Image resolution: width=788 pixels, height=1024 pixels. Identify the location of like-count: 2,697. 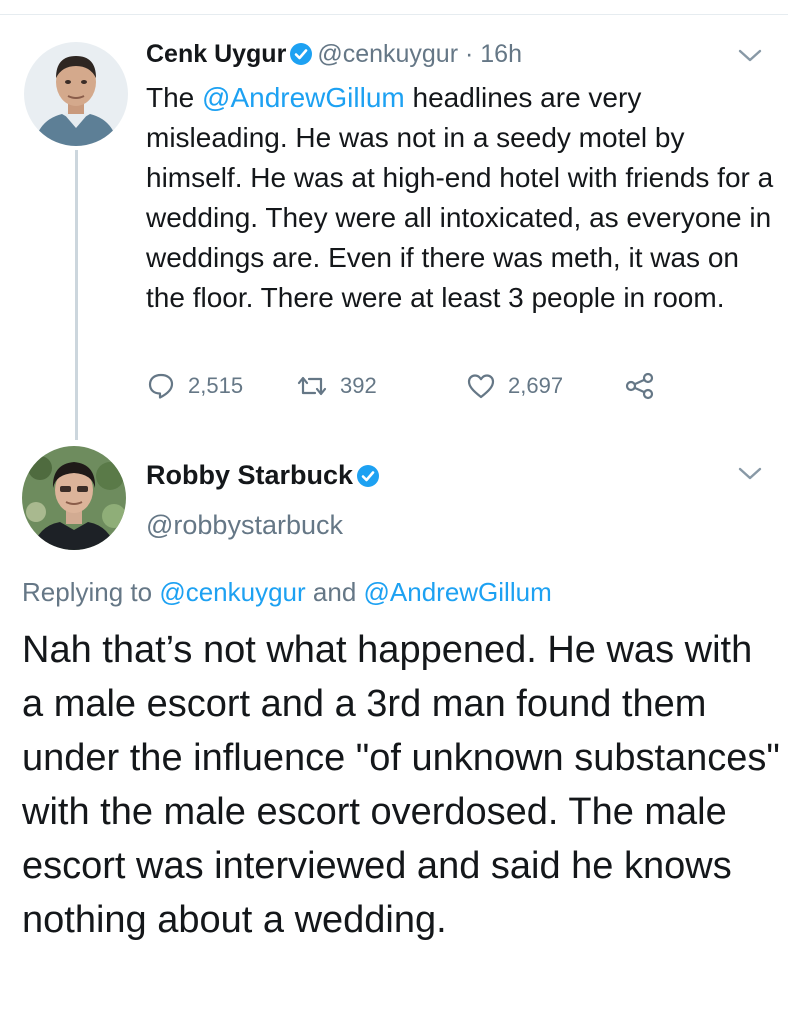
(536, 385).